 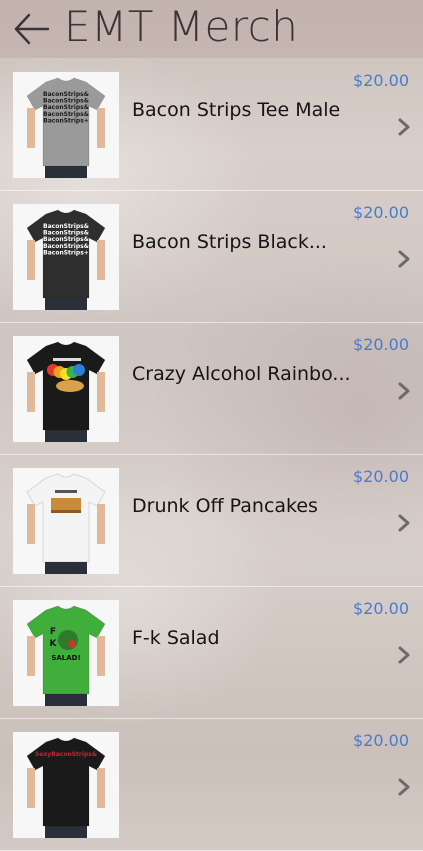 What do you see at coordinates (176, 638) in the screenshot?
I see `product-name: F-k Salad` at bounding box center [176, 638].